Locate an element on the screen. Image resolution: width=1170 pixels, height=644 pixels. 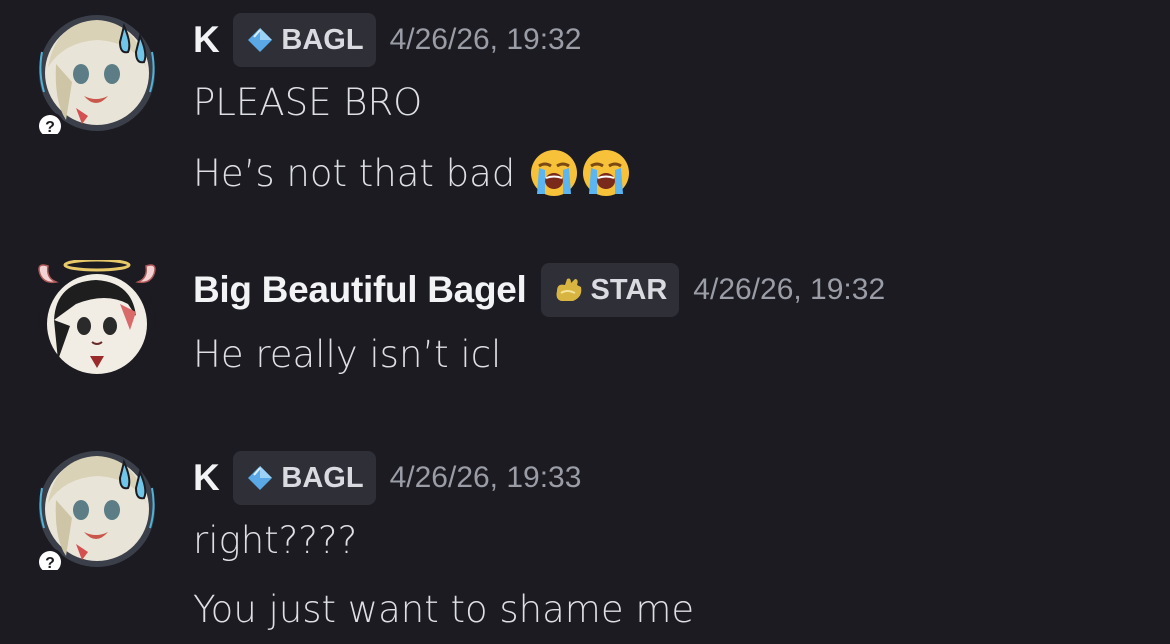
message-line: You just want to shame me is located at coordinates (444, 609).